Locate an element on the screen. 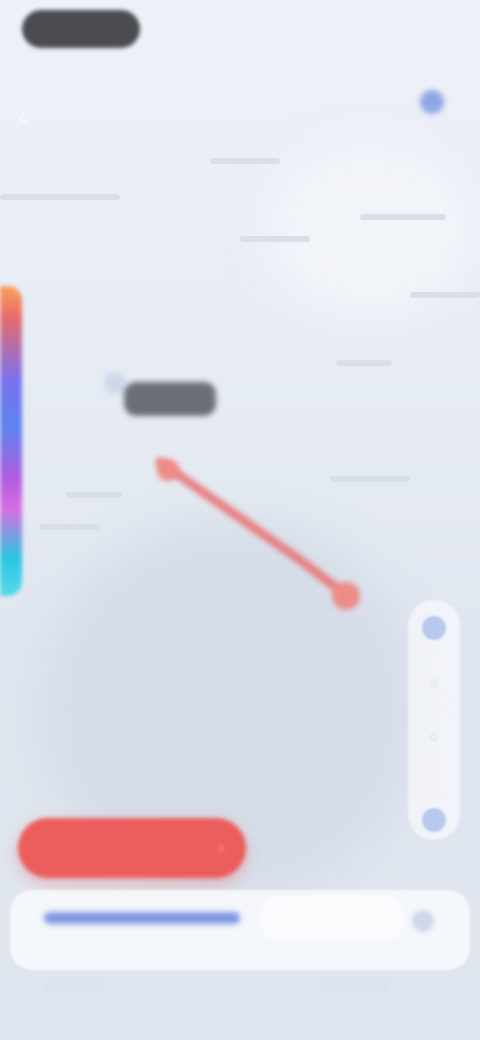 This screenshot has width=480, height=1040. bottom-input-field is located at coordinates (332, 918).